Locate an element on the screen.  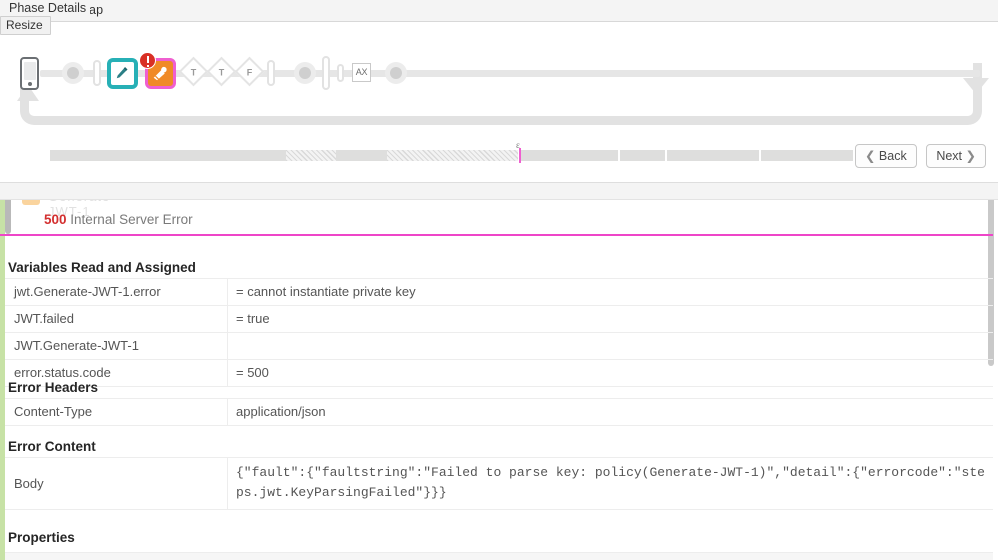
chevron-left-icon: ❮ is located at coordinates (870, 156).